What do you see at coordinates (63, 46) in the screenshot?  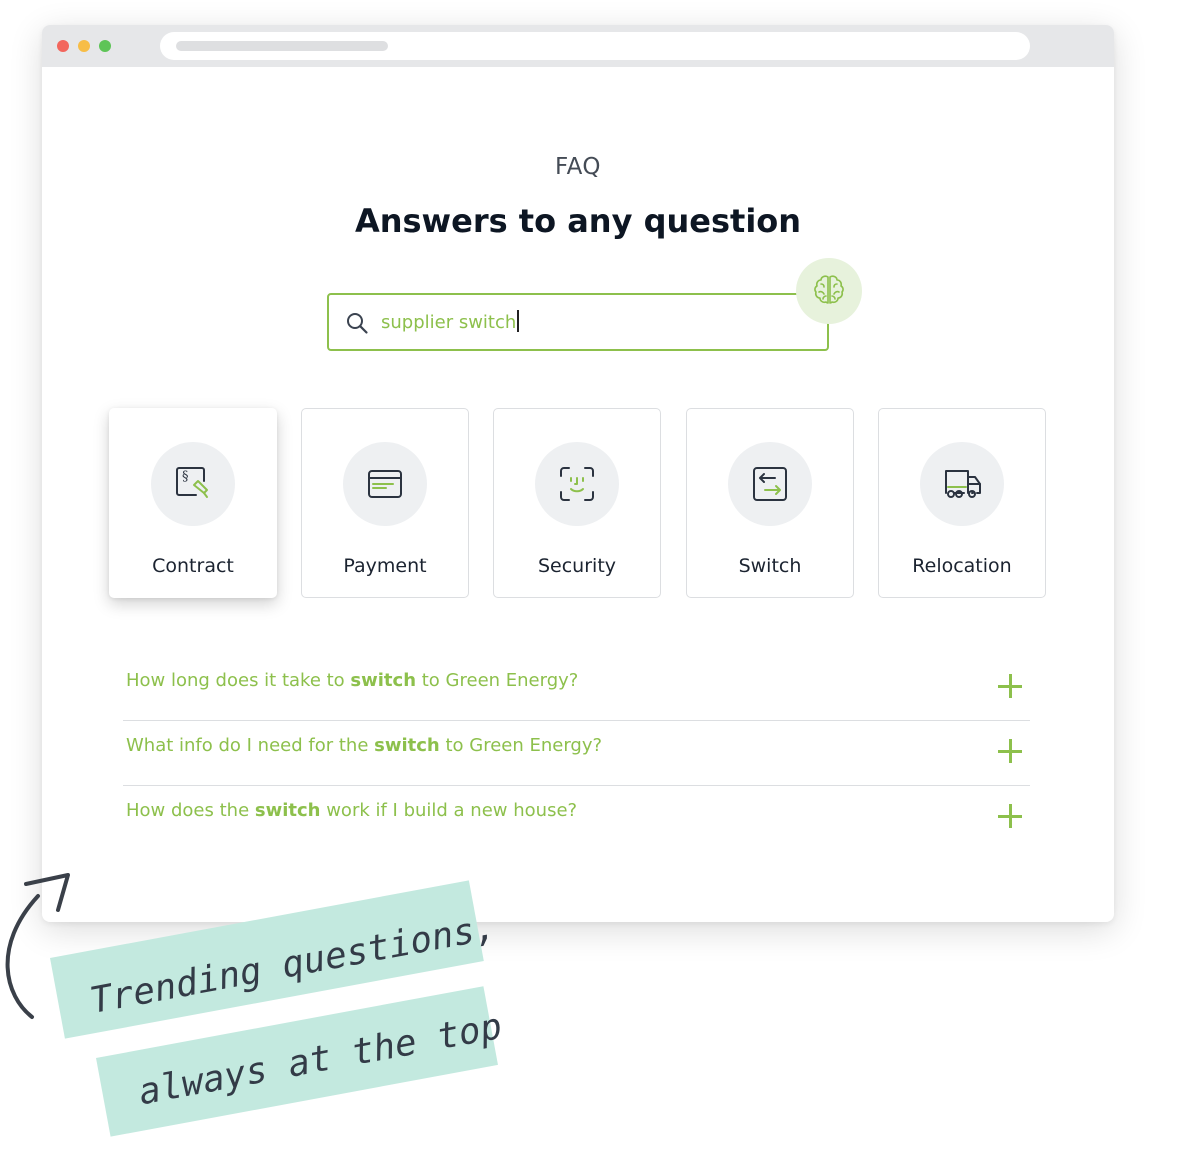 I see `close-window-dot` at bounding box center [63, 46].